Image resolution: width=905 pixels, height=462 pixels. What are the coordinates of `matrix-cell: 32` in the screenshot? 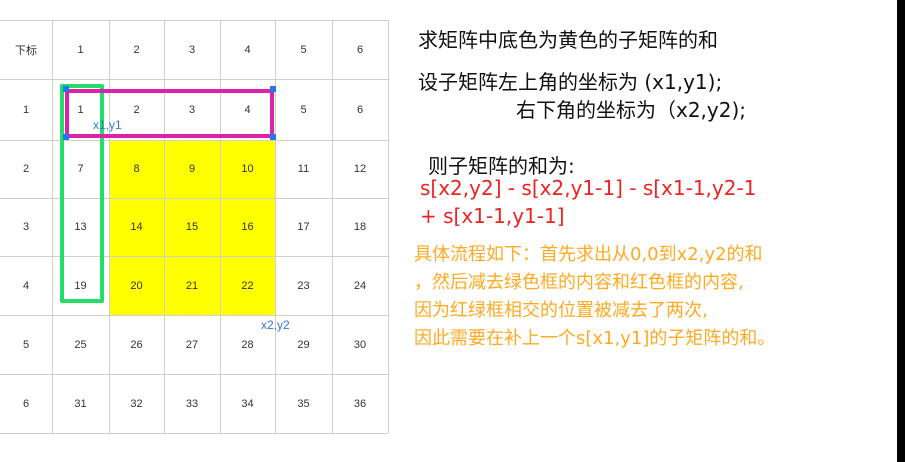 It's located at (136, 403).